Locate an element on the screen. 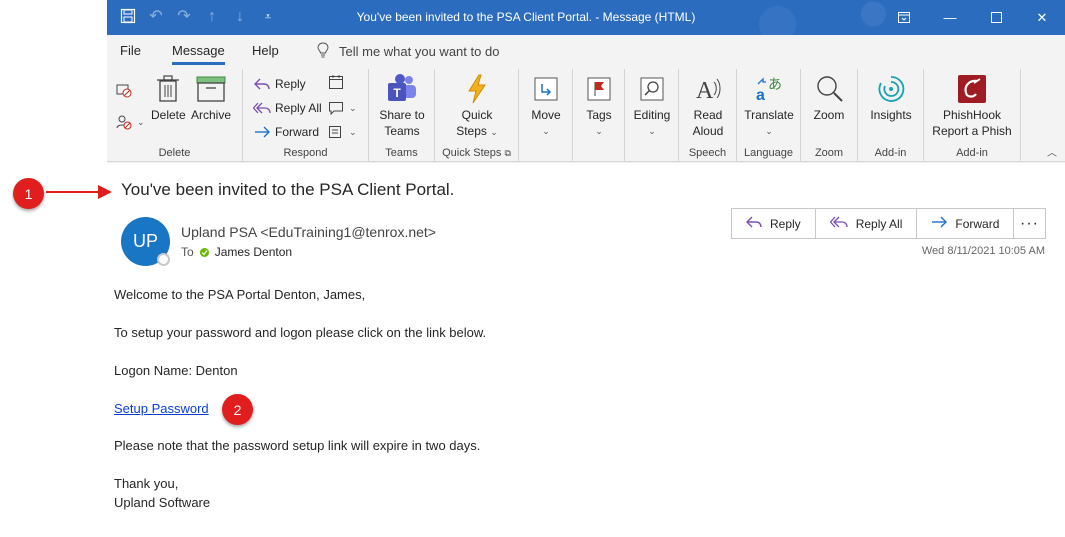 The width and height of the screenshot is (1065, 537). forward-button: Forward is located at coordinates (965, 223).